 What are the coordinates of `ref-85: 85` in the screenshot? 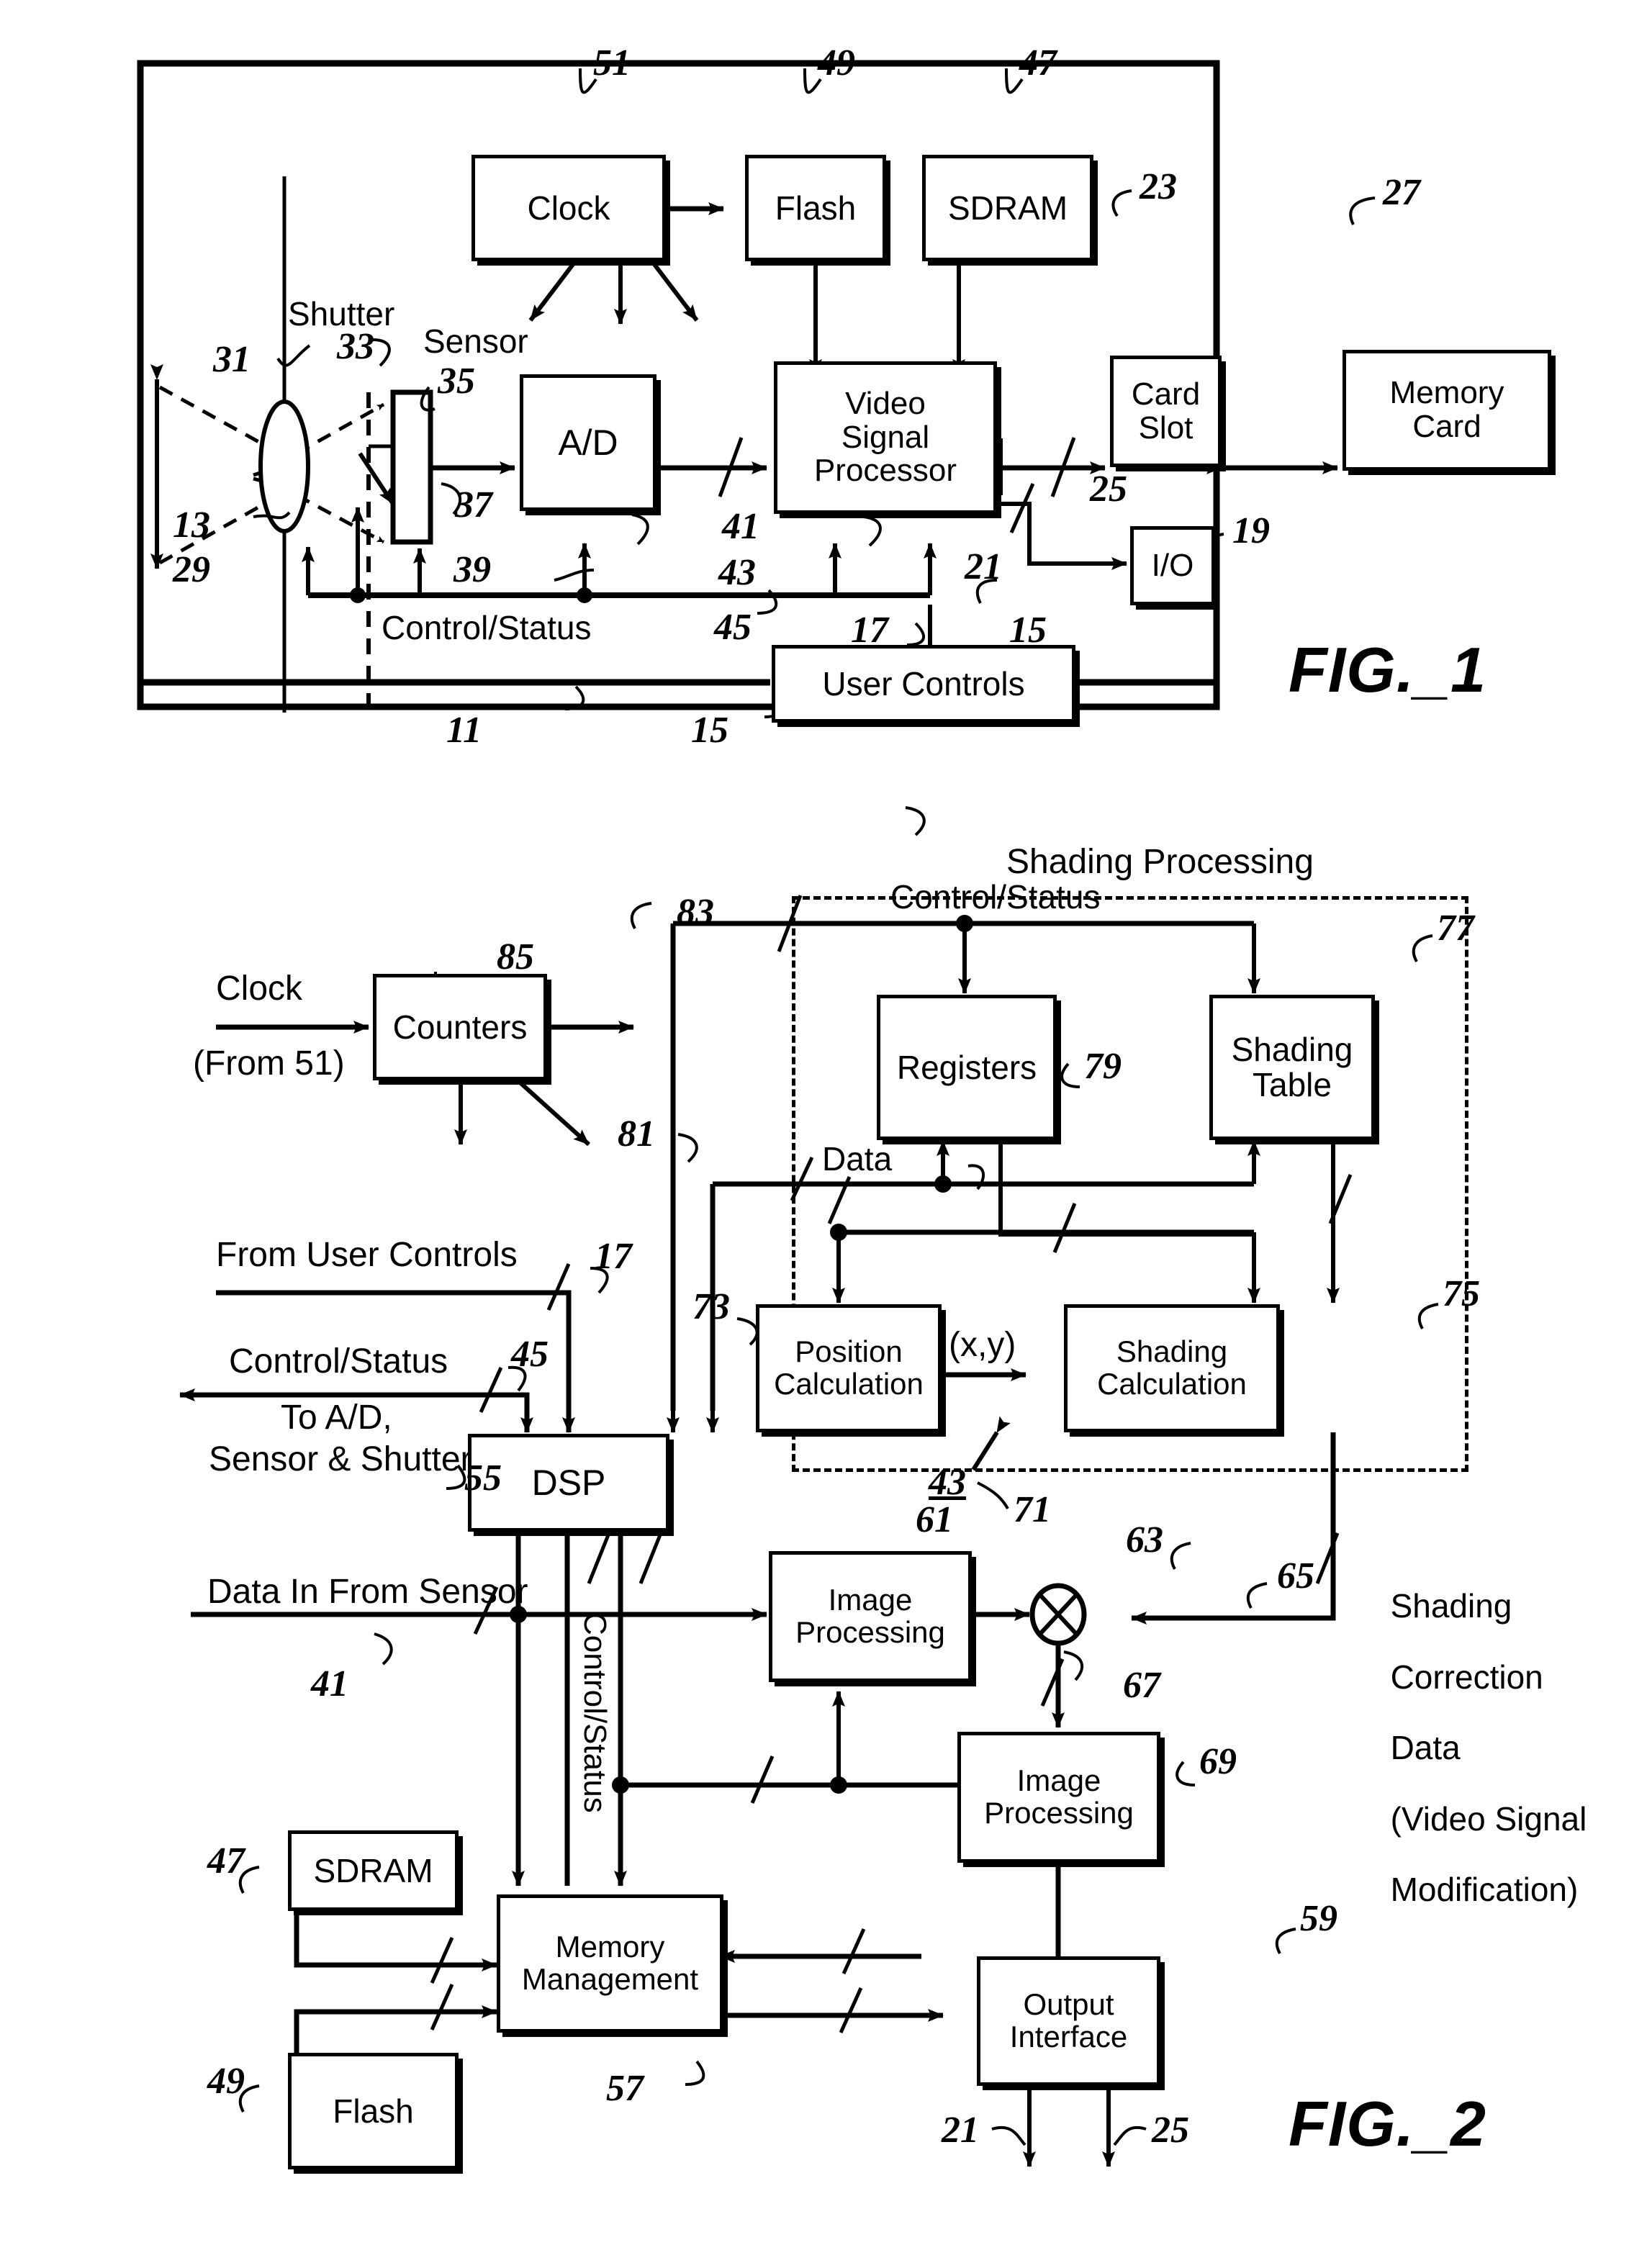 It's located at (515, 956).